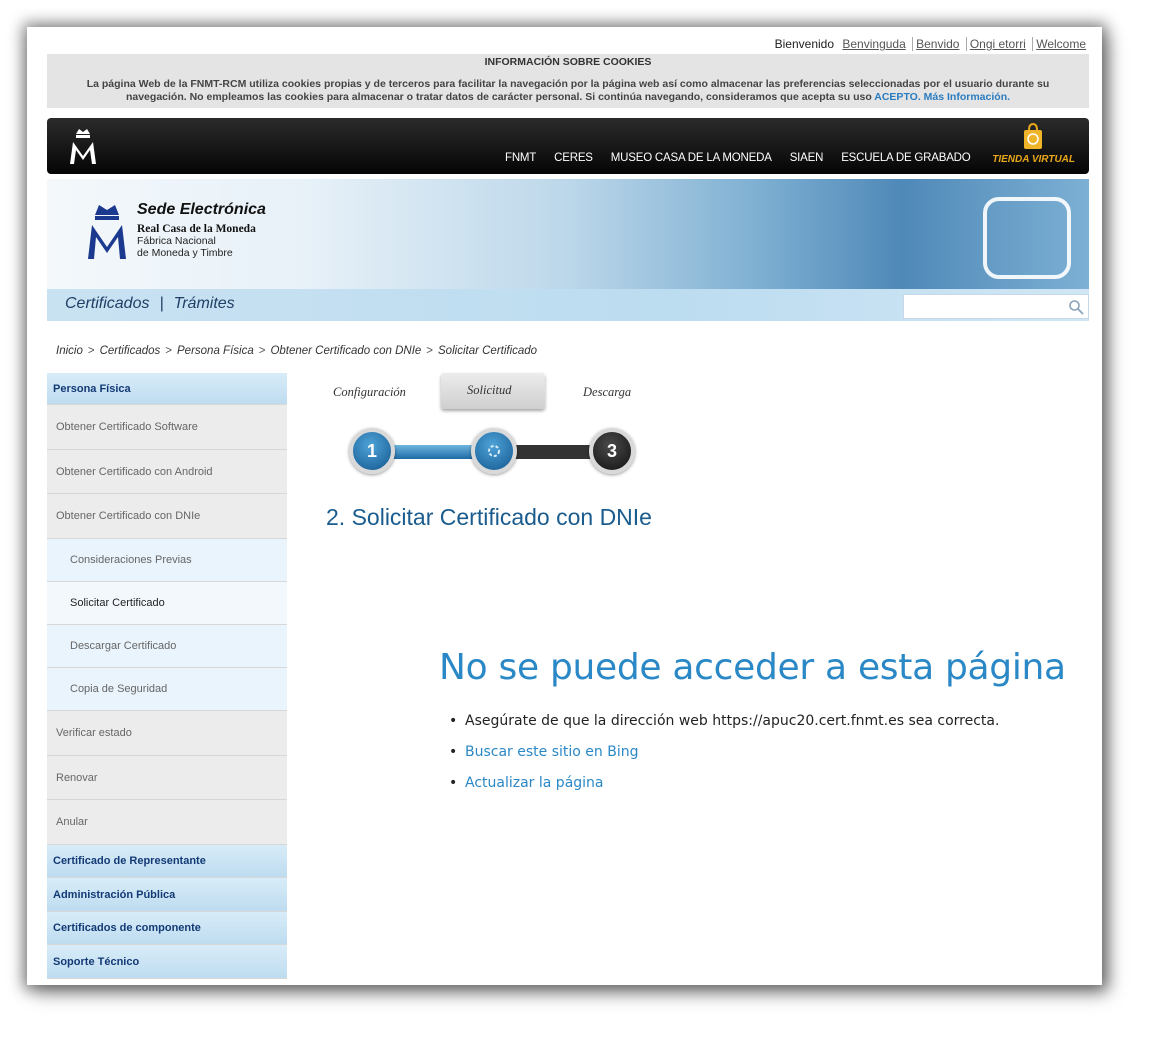 The height and width of the screenshot is (1038, 1154). I want to click on sidebar-item-descargar: Descargar Certificado, so click(167, 646).